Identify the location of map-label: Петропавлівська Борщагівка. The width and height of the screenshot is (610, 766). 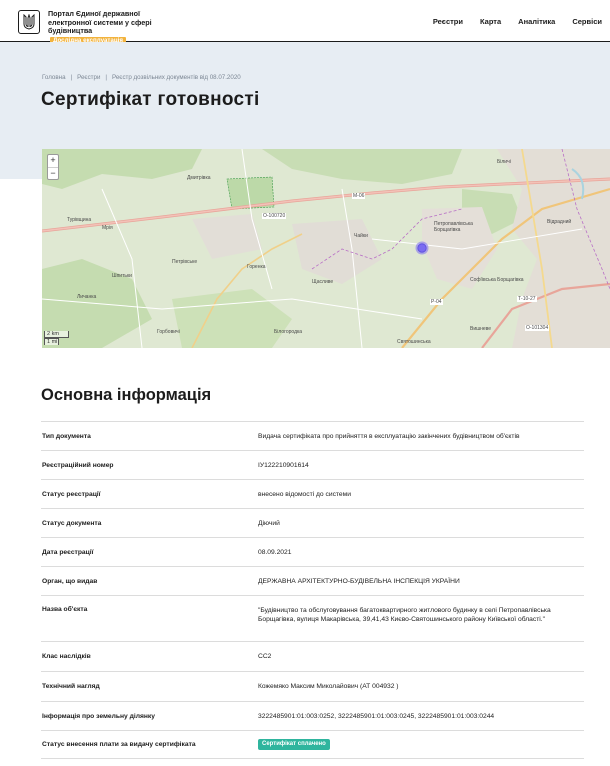
(453, 227).